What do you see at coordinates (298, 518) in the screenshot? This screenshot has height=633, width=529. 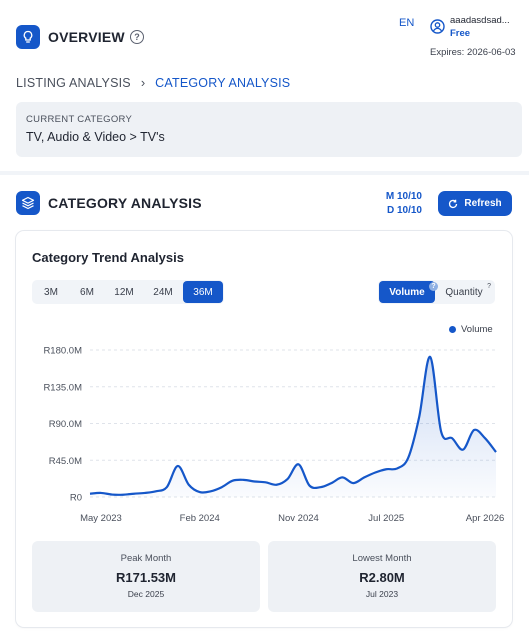 I see `x-tick-label: Nov 2024` at bounding box center [298, 518].